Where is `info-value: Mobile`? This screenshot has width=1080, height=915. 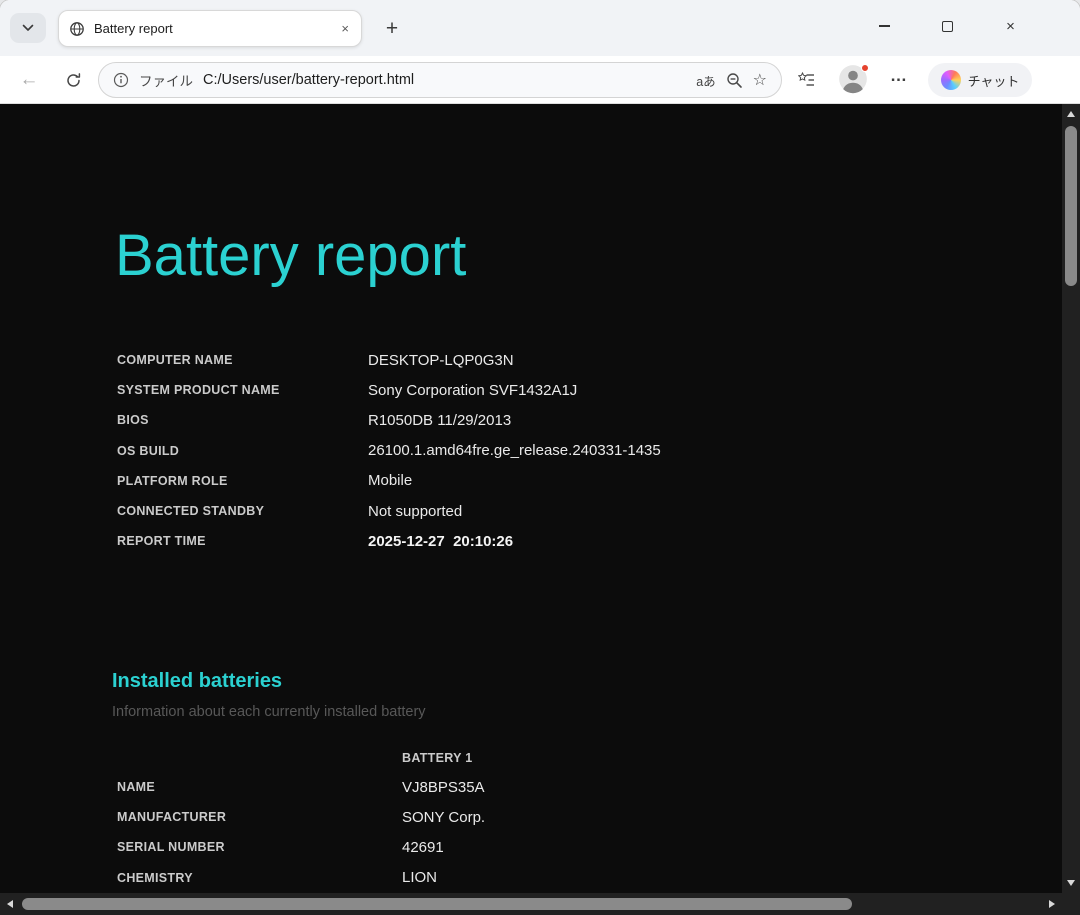
info-value: Mobile is located at coordinates (390, 481).